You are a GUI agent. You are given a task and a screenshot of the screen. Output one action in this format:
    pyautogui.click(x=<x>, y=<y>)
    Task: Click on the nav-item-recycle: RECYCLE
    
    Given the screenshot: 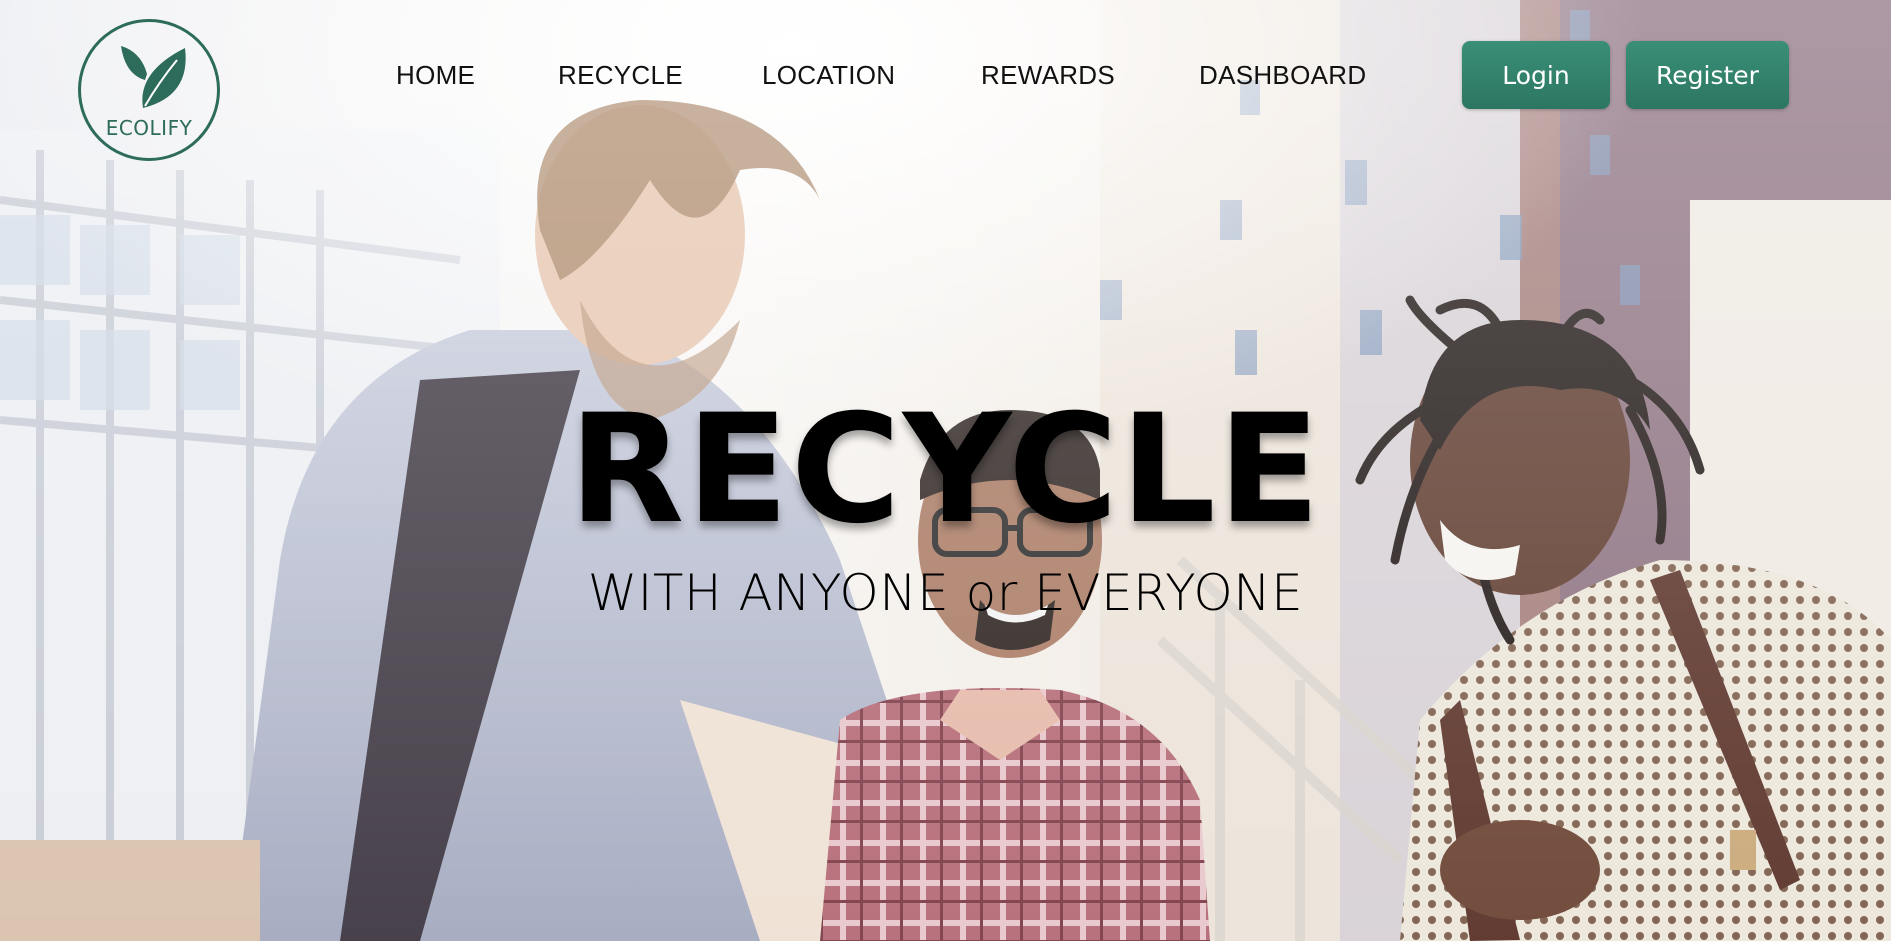 What is the action you would take?
    pyautogui.click(x=620, y=75)
    